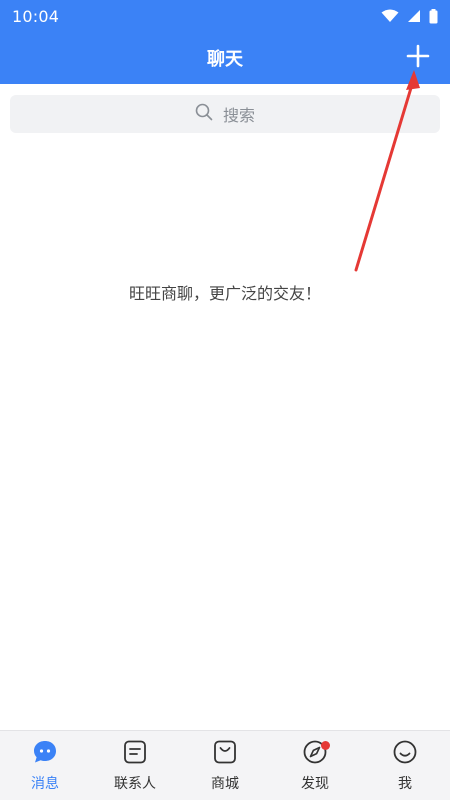  I want to click on search-bar: 搜索, so click(225, 114).